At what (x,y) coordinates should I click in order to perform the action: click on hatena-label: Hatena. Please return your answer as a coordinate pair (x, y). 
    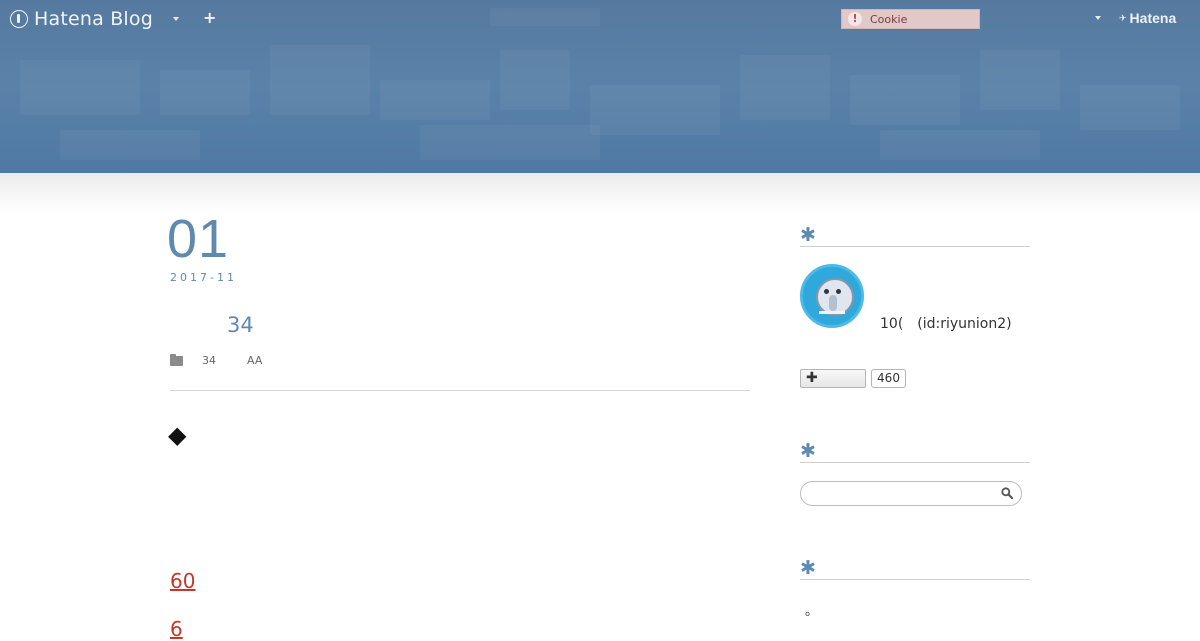
    Looking at the image, I should click on (1153, 18).